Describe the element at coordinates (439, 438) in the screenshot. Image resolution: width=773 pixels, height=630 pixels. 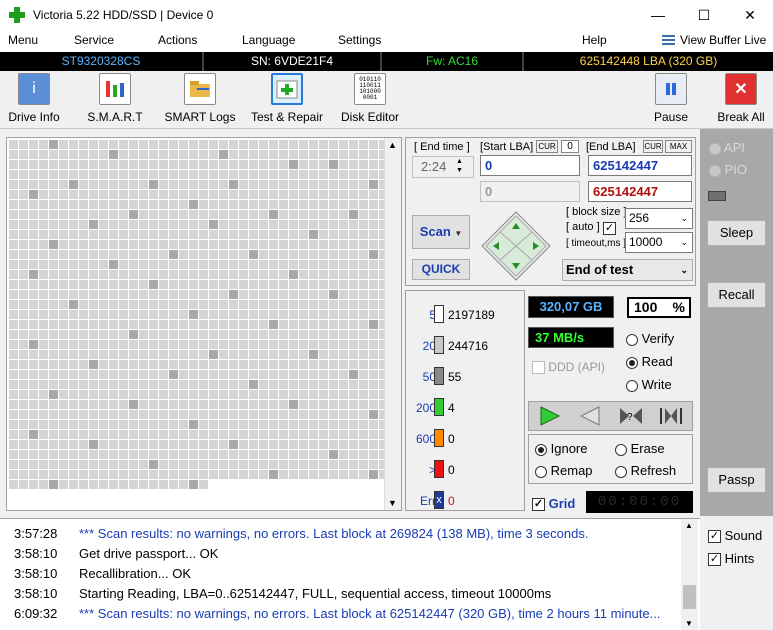
I see `stat-color-orange` at that location.